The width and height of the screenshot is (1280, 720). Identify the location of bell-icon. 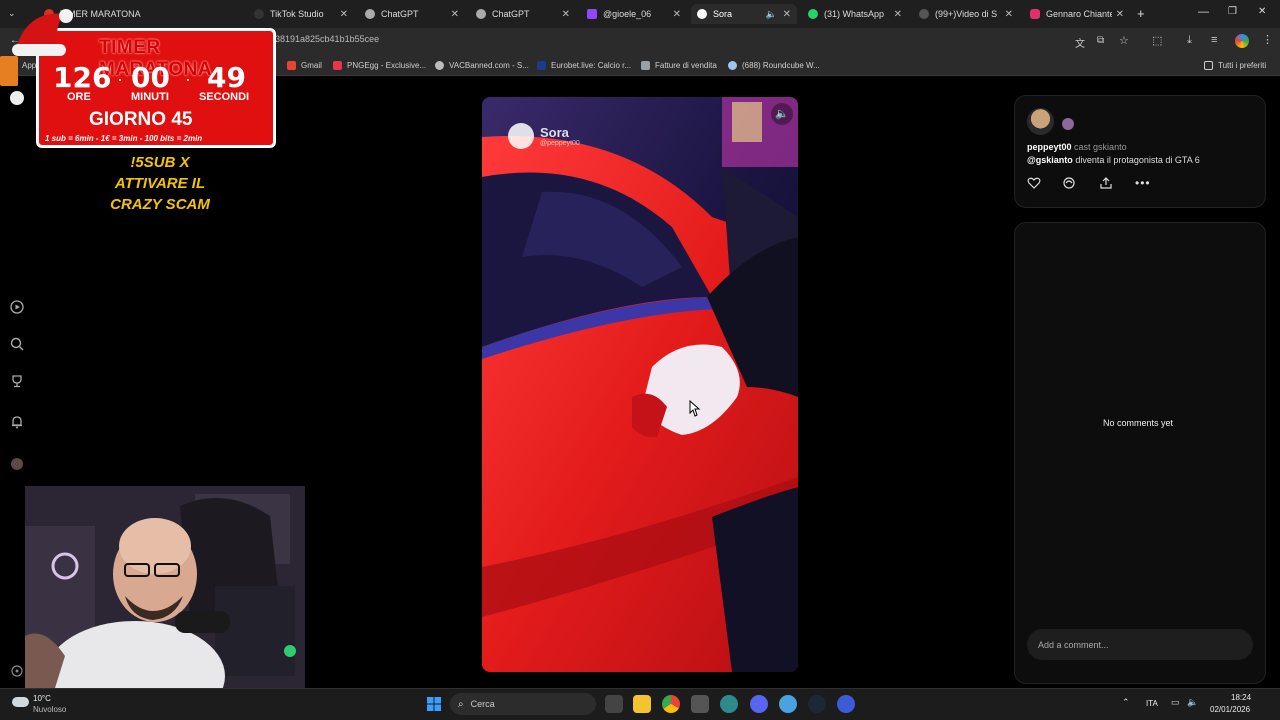
(17, 422).